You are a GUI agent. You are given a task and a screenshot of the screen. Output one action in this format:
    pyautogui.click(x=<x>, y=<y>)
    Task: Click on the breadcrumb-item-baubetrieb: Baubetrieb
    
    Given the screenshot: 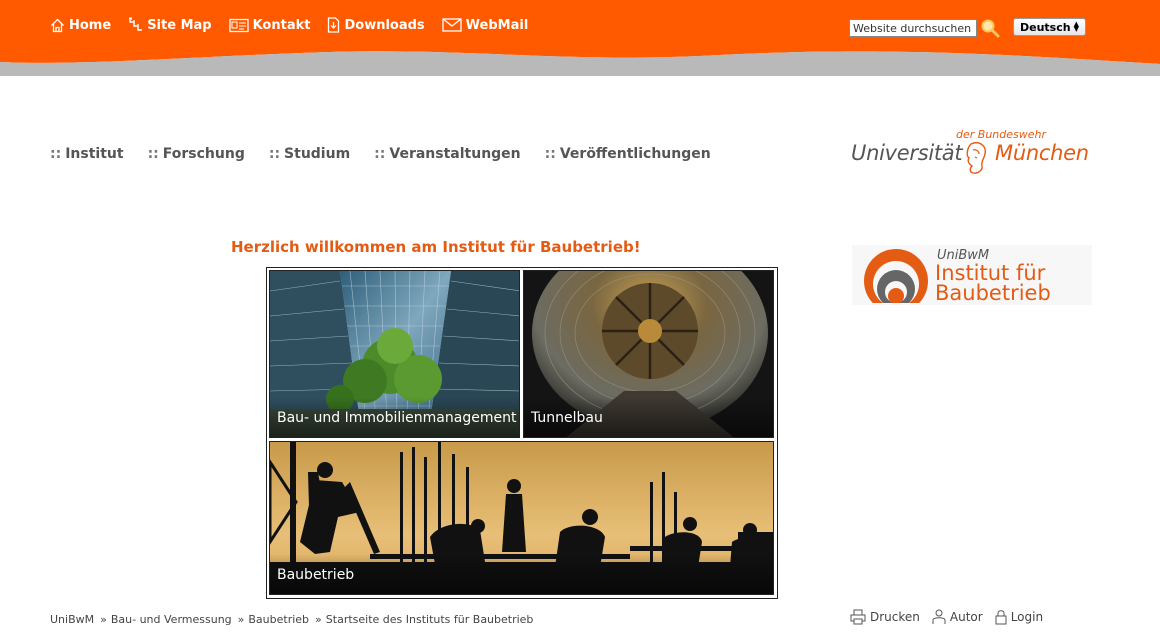 What is the action you would take?
    pyautogui.click(x=278, y=619)
    